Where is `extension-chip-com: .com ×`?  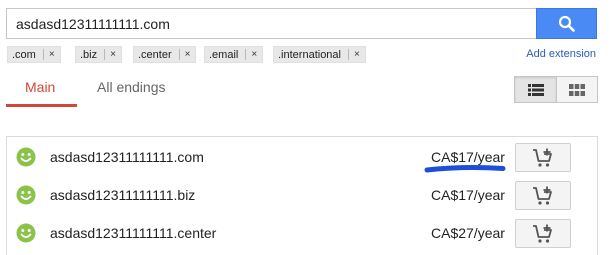
extension-chip-com: .com × is located at coordinates (34, 54).